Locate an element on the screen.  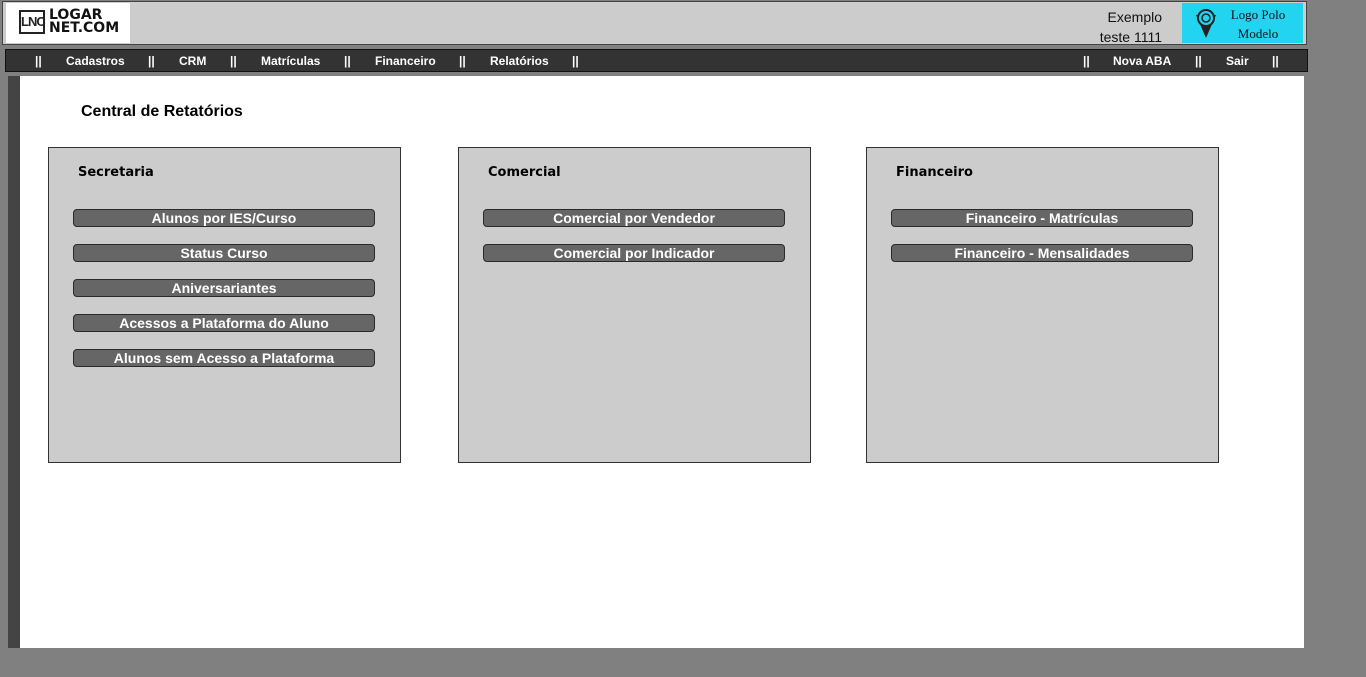
menu-item-relatorios: Relatórios is located at coordinates (519, 61).